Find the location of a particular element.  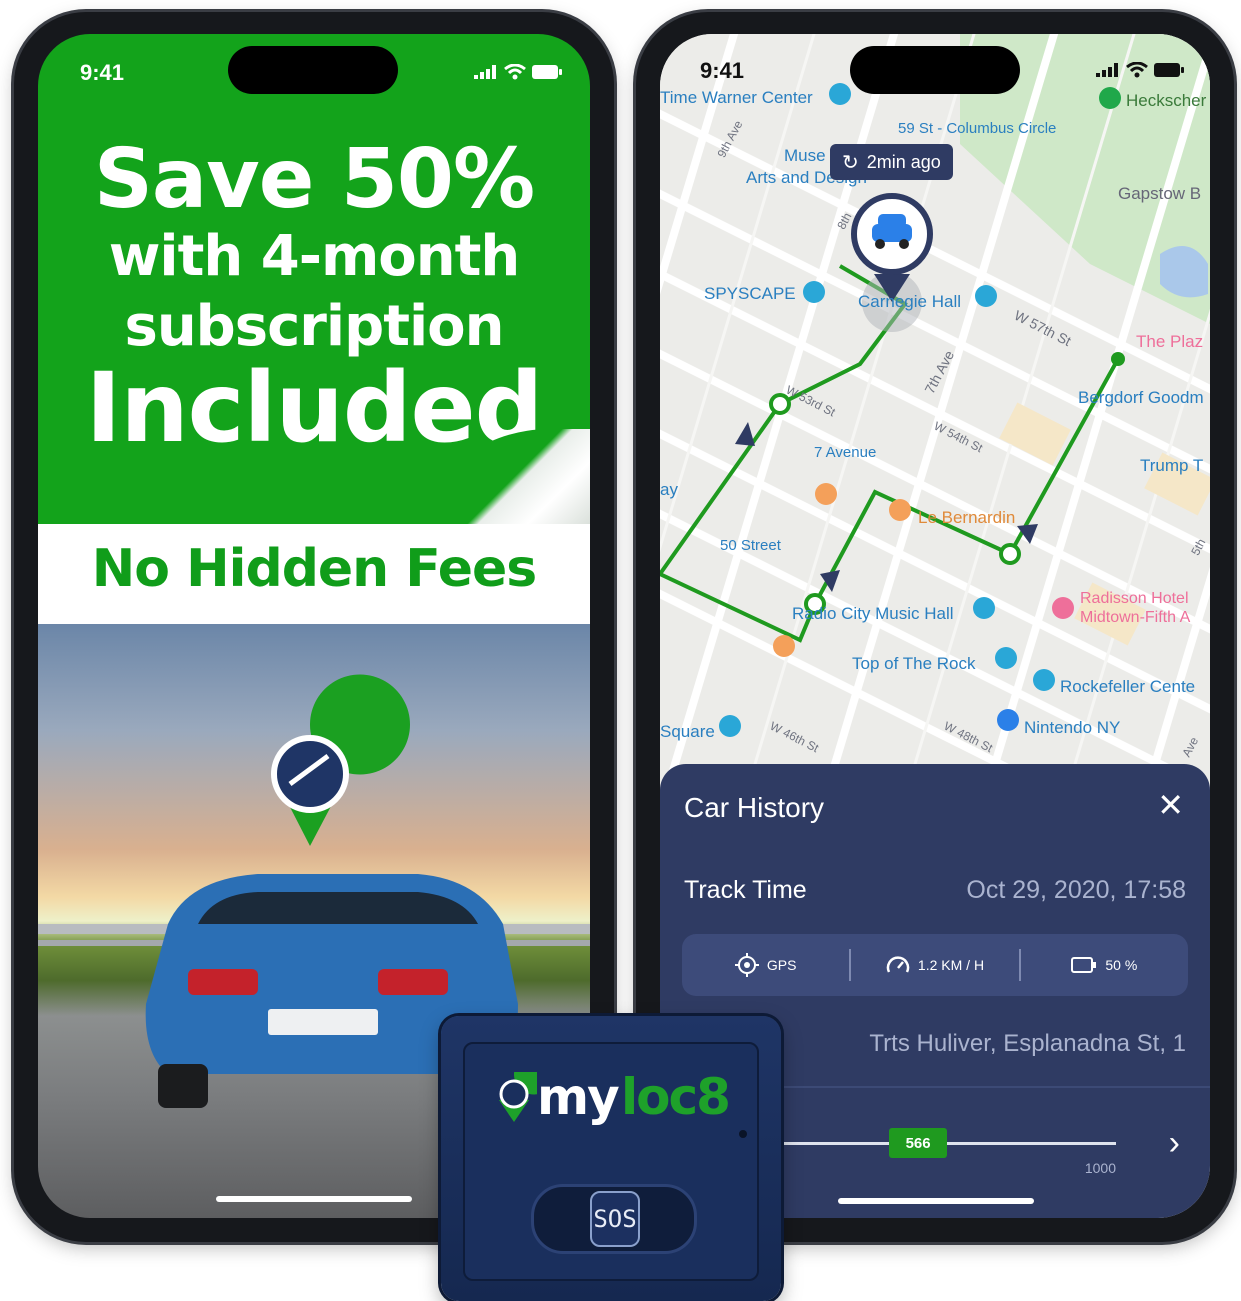

sos-button-housing: SOS is located at coordinates (614, 1219).